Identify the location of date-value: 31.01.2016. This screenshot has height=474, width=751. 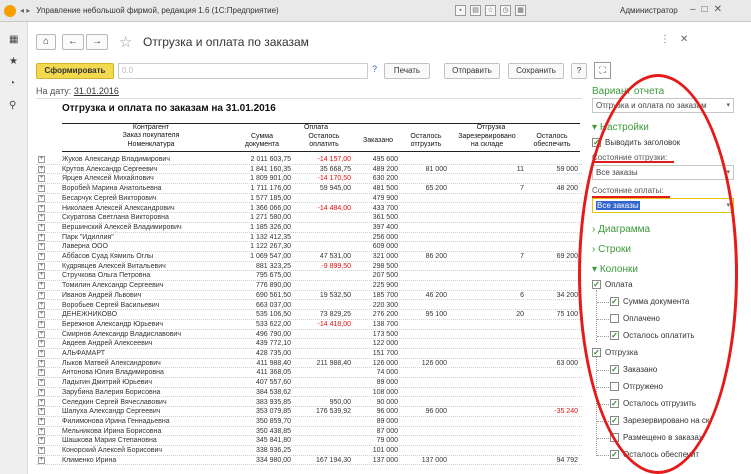
(96, 91).